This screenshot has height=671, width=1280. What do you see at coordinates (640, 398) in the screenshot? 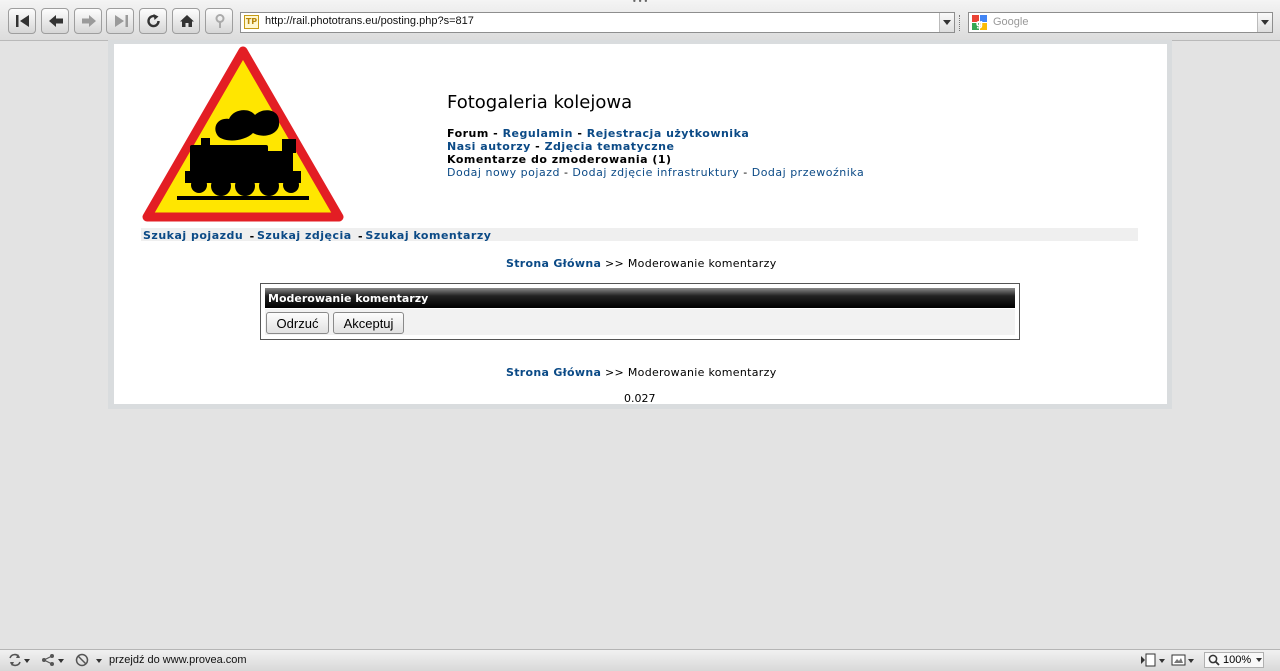
I see `page-generation-time: 0.027` at bounding box center [640, 398].